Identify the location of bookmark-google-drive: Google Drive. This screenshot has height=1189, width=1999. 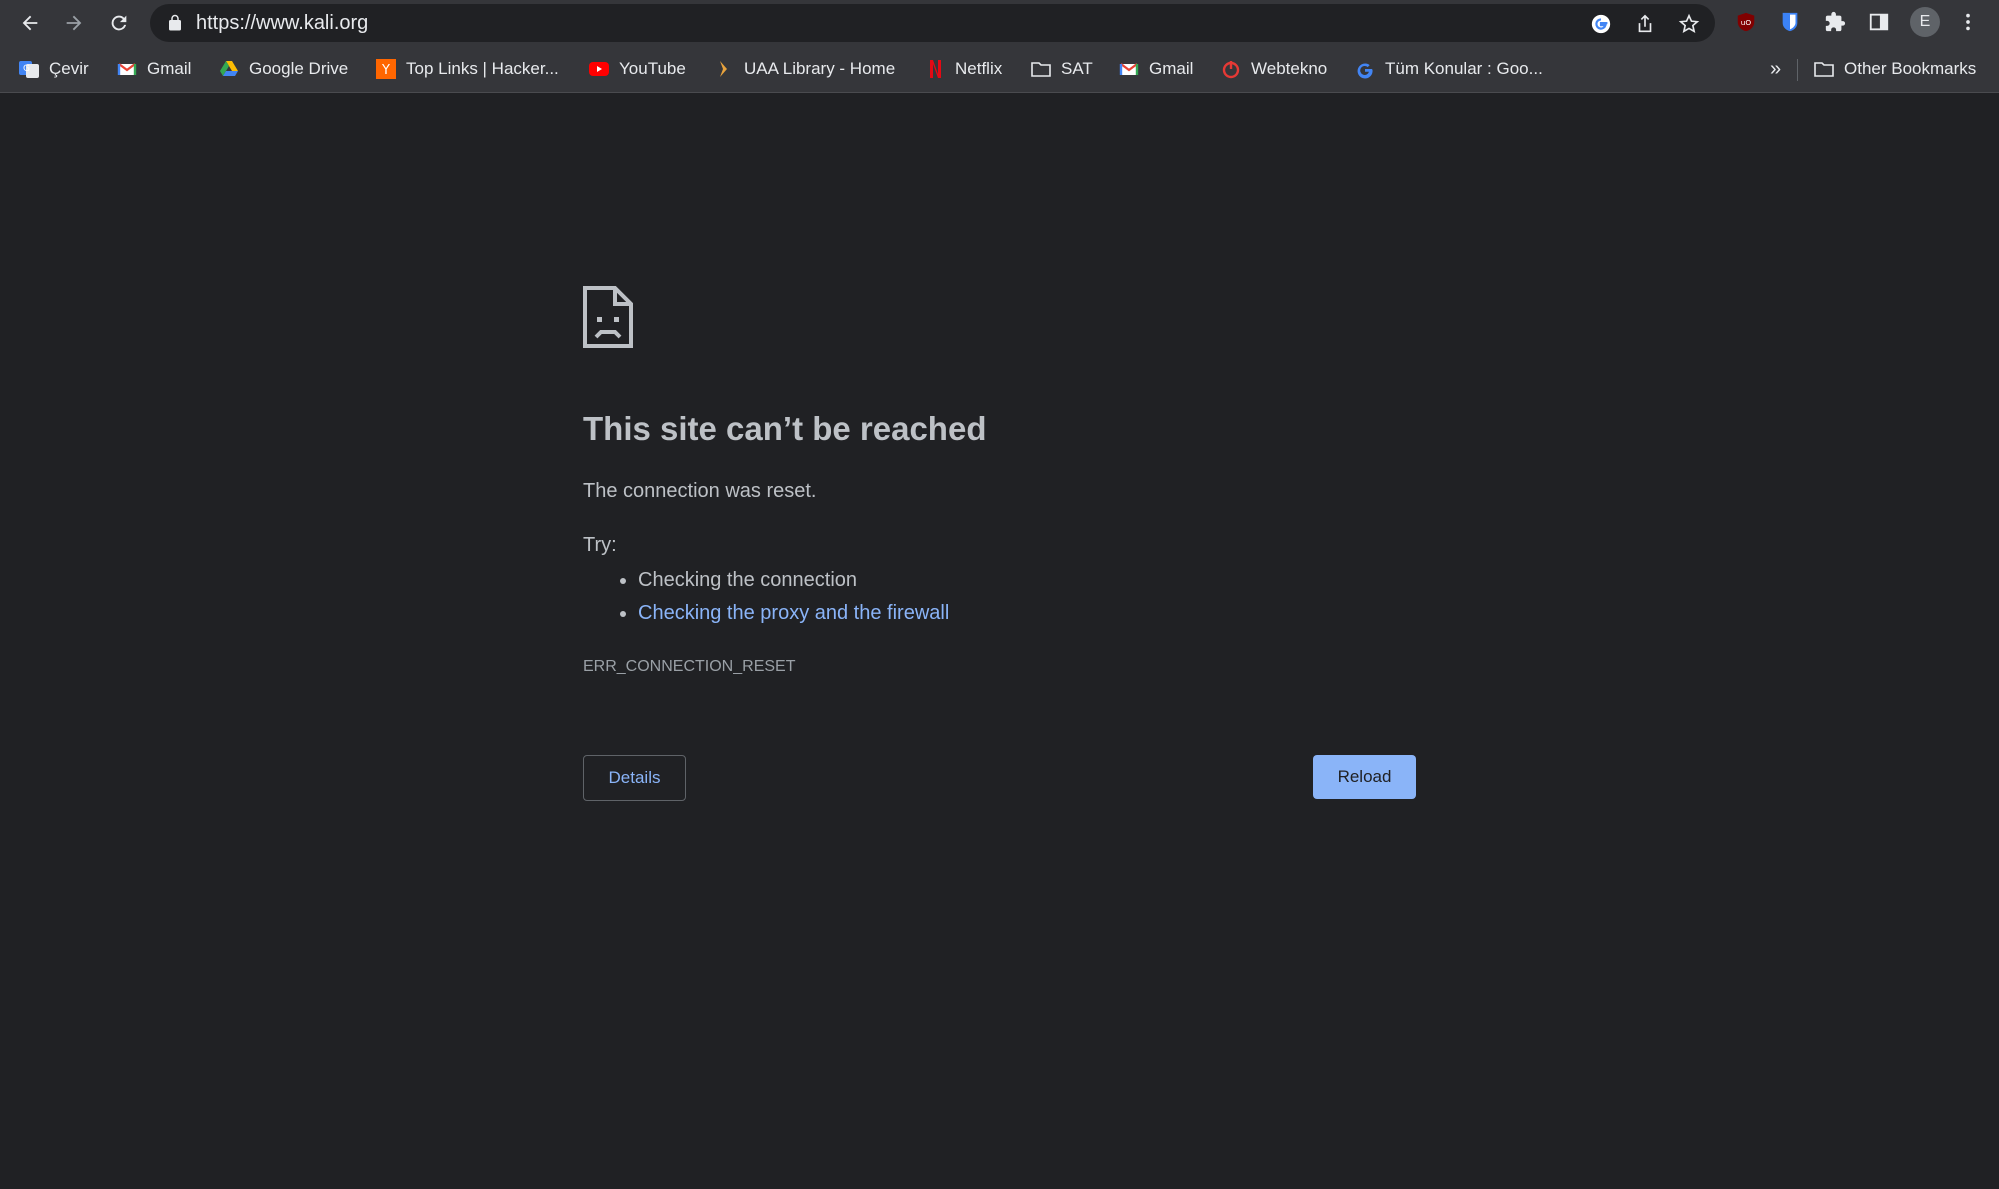
(283, 69).